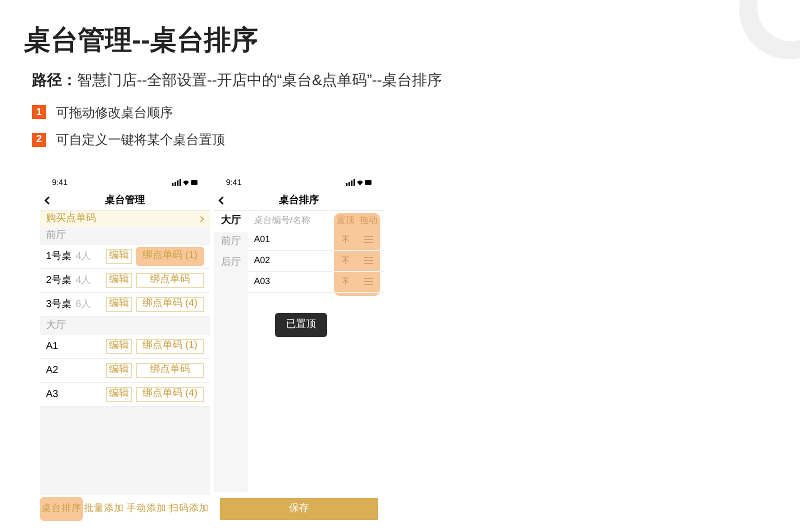  Describe the element at coordinates (259, 81) in the screenshot. I see `path-text: 智慧门店--全部设置--开店中的“桌台&点单码”--桌台排序` at that location.